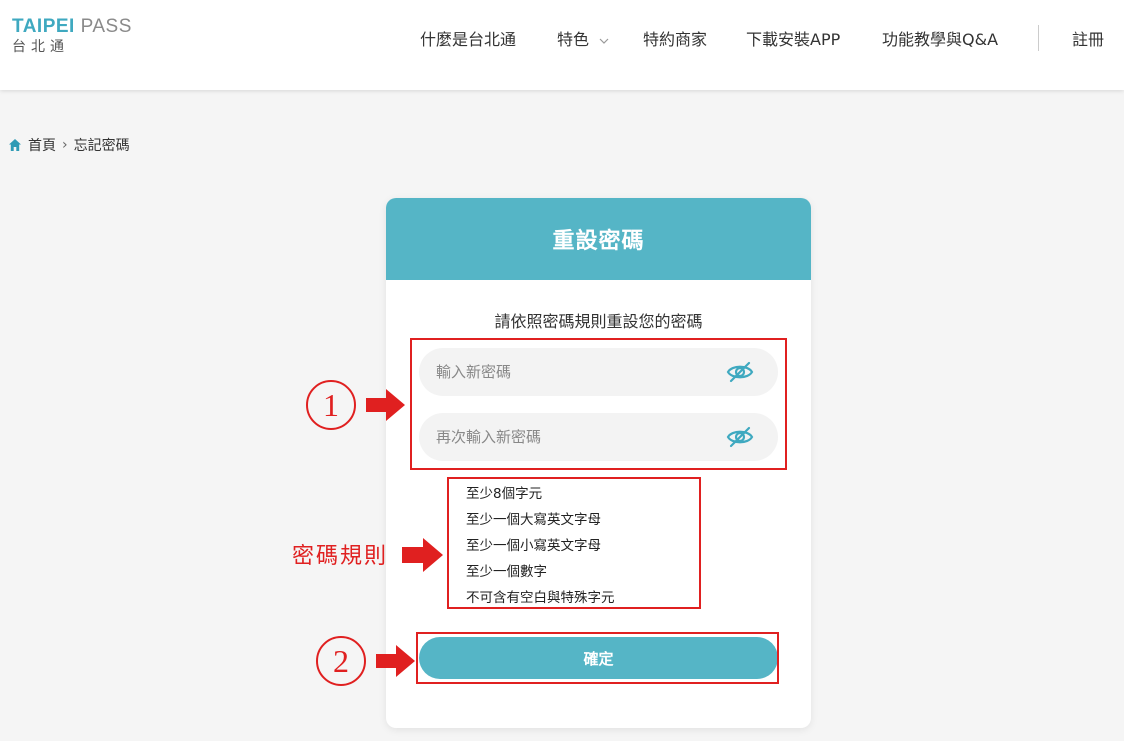 Image resolution: width=1124 pixels, height=741 pixels. What do you see at coordinates (1088, 40) in the screenshot?
I see `register-link: 註冊` at bounding box center [1088, 40].